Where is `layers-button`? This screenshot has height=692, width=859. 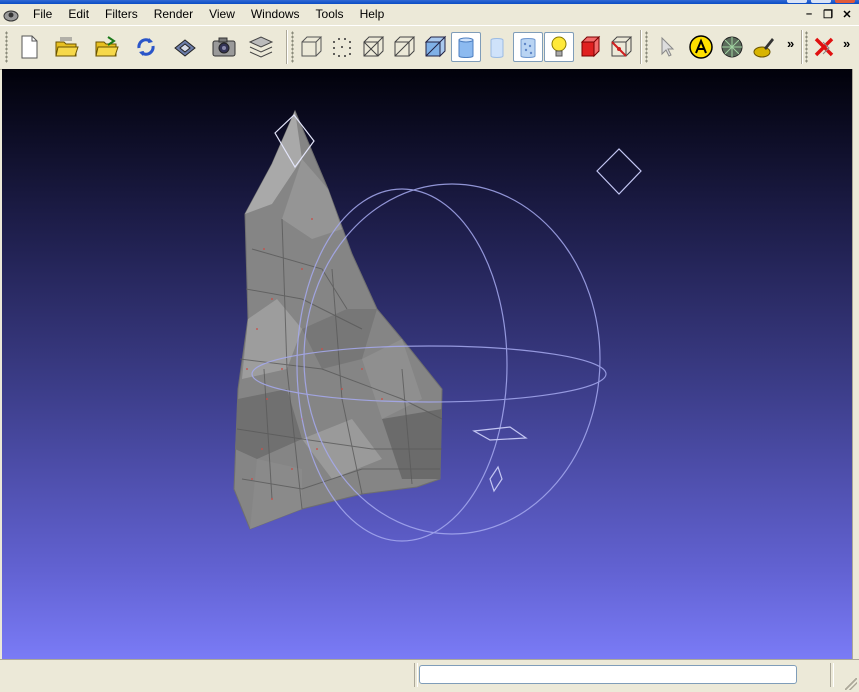 layers-button is located at coordinates (261, 47).